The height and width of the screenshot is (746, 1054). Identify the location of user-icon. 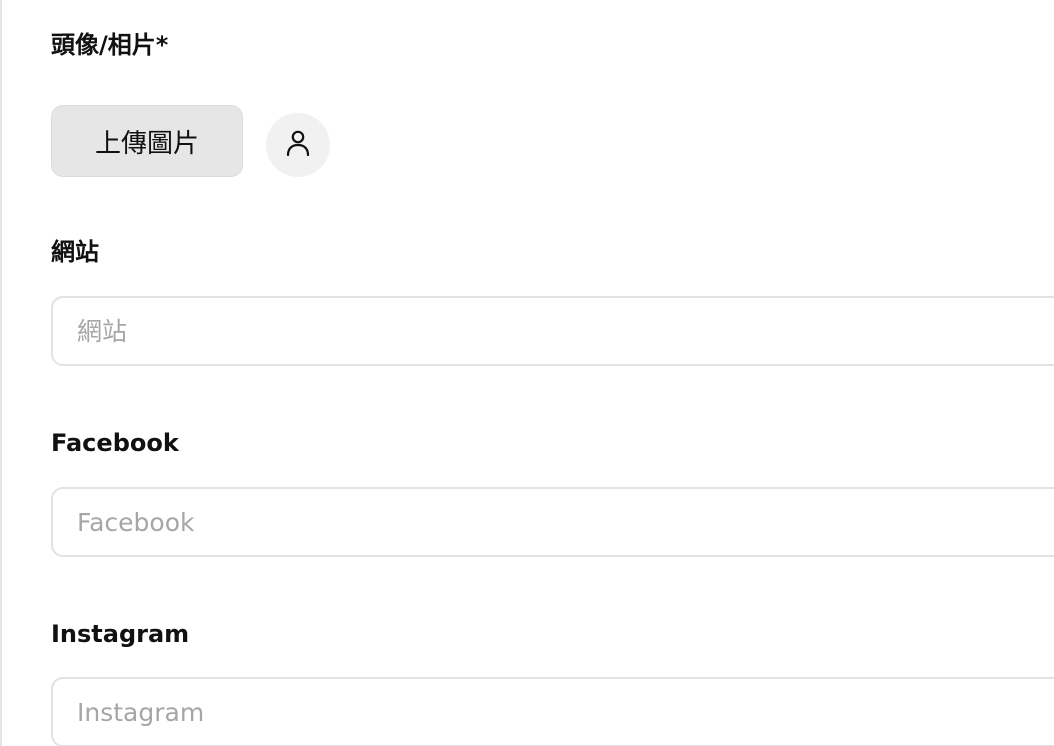
(298, 145).